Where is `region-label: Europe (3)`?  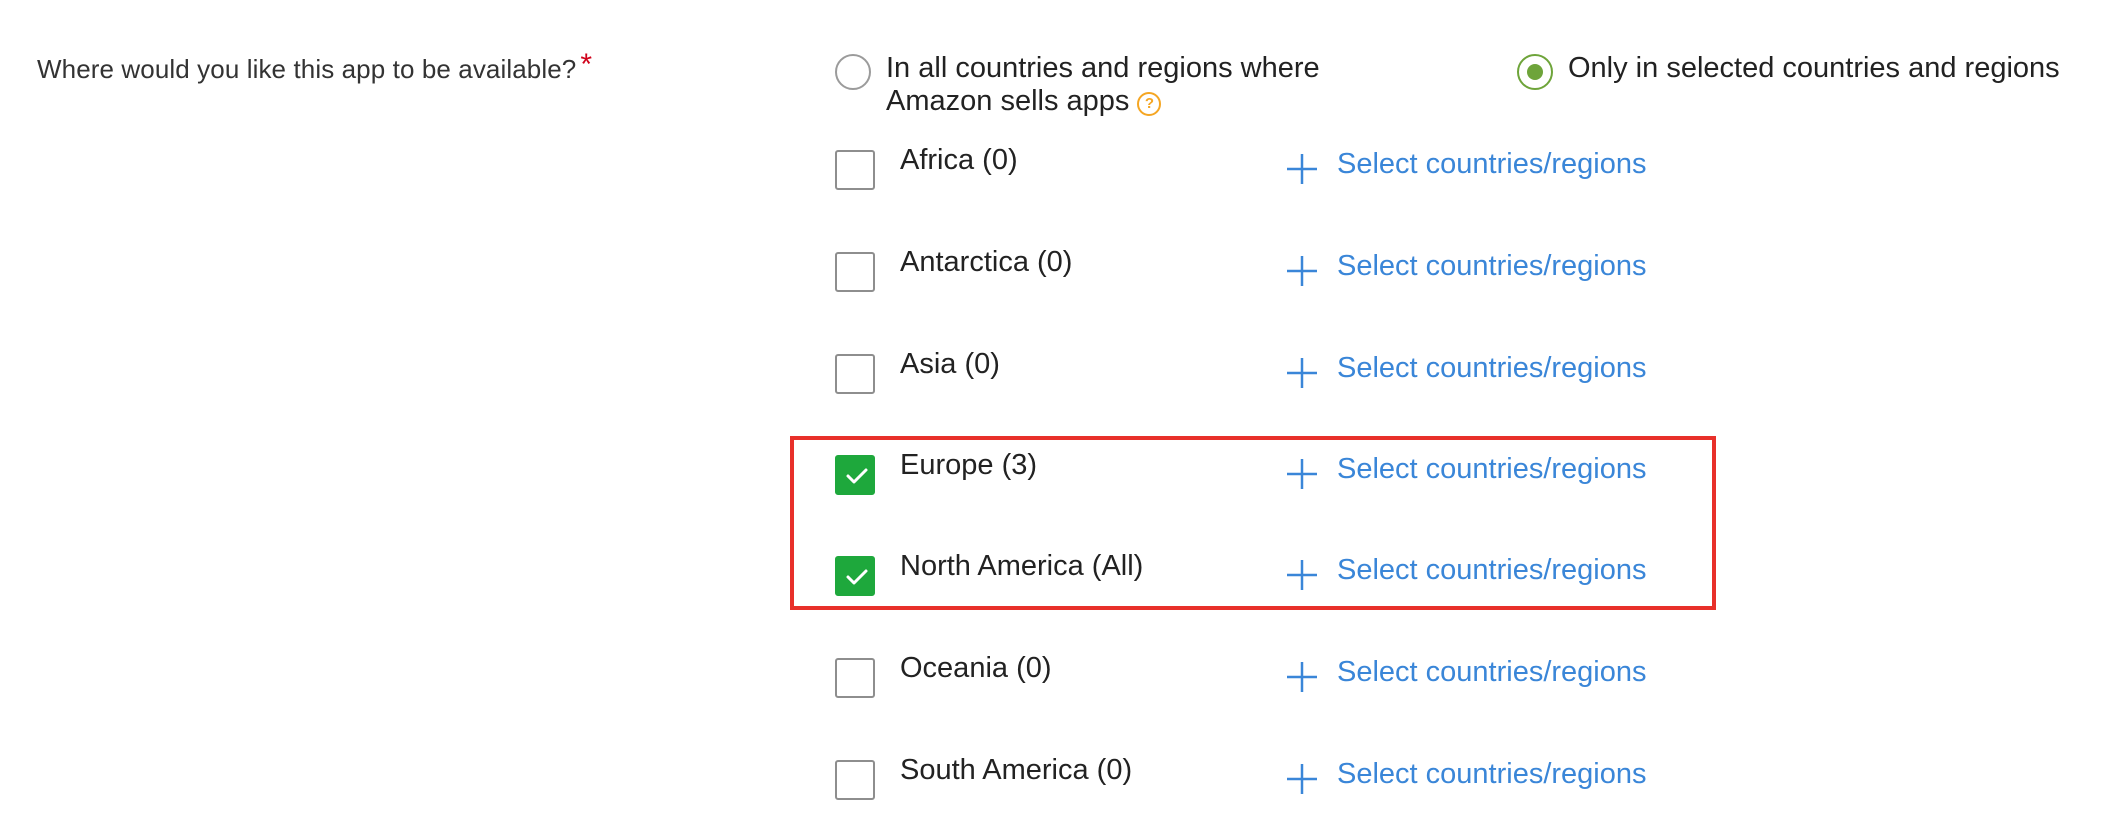 region-label: Europe (3) is located at coordinates (969, 465).